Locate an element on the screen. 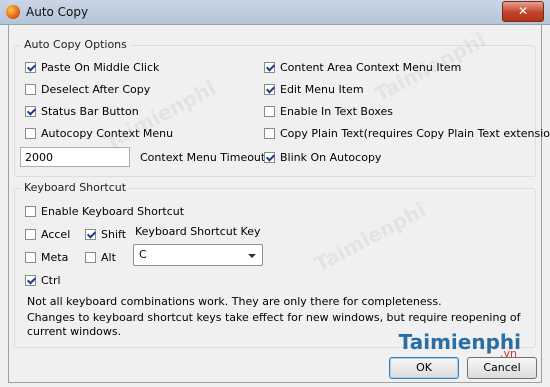 The width and height of the screenshot is (550, 387). shortcut-key-value: C is located at coordinates (143, 254).